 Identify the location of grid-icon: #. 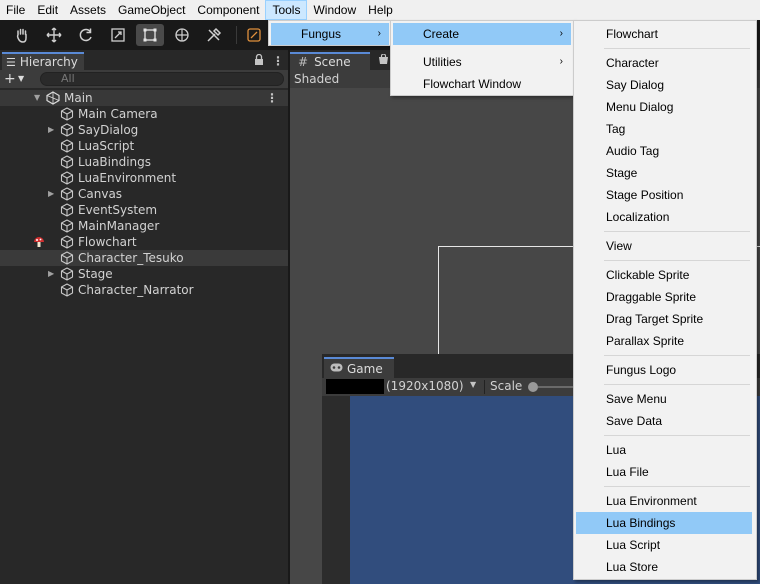
(303, 62).